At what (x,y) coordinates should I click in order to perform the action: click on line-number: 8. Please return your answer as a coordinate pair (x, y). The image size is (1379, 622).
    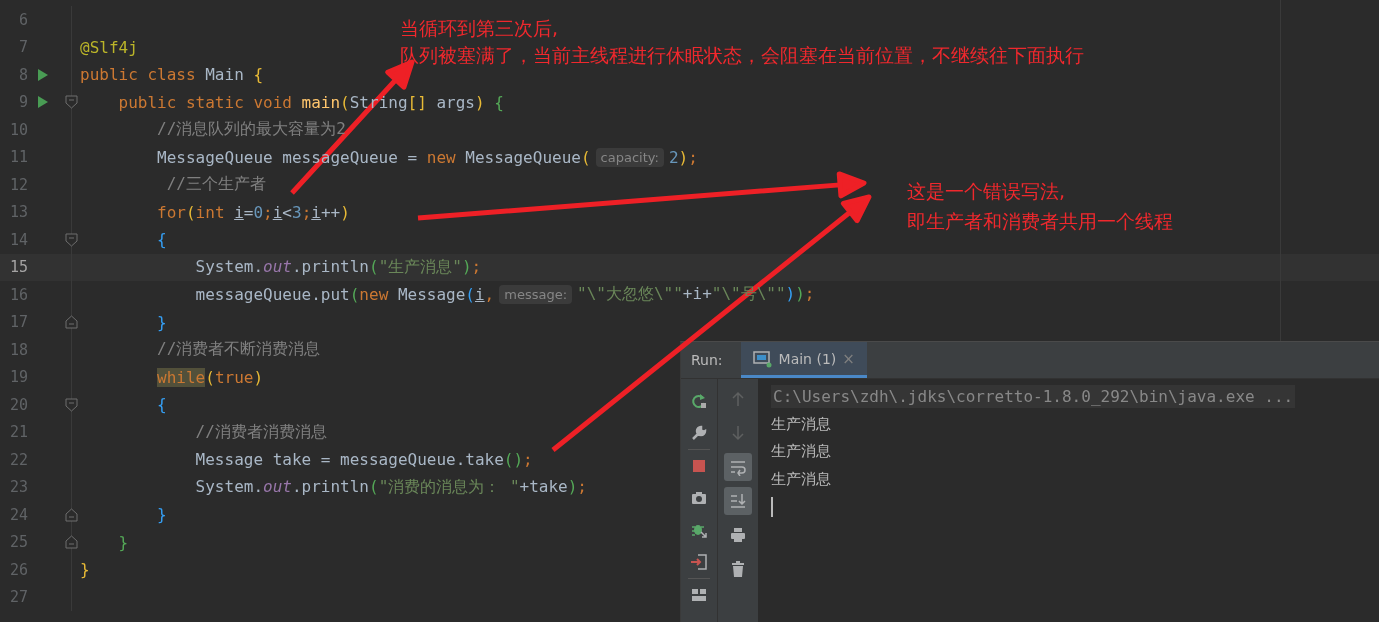
    Looking at the image, I should click on (22, 74).